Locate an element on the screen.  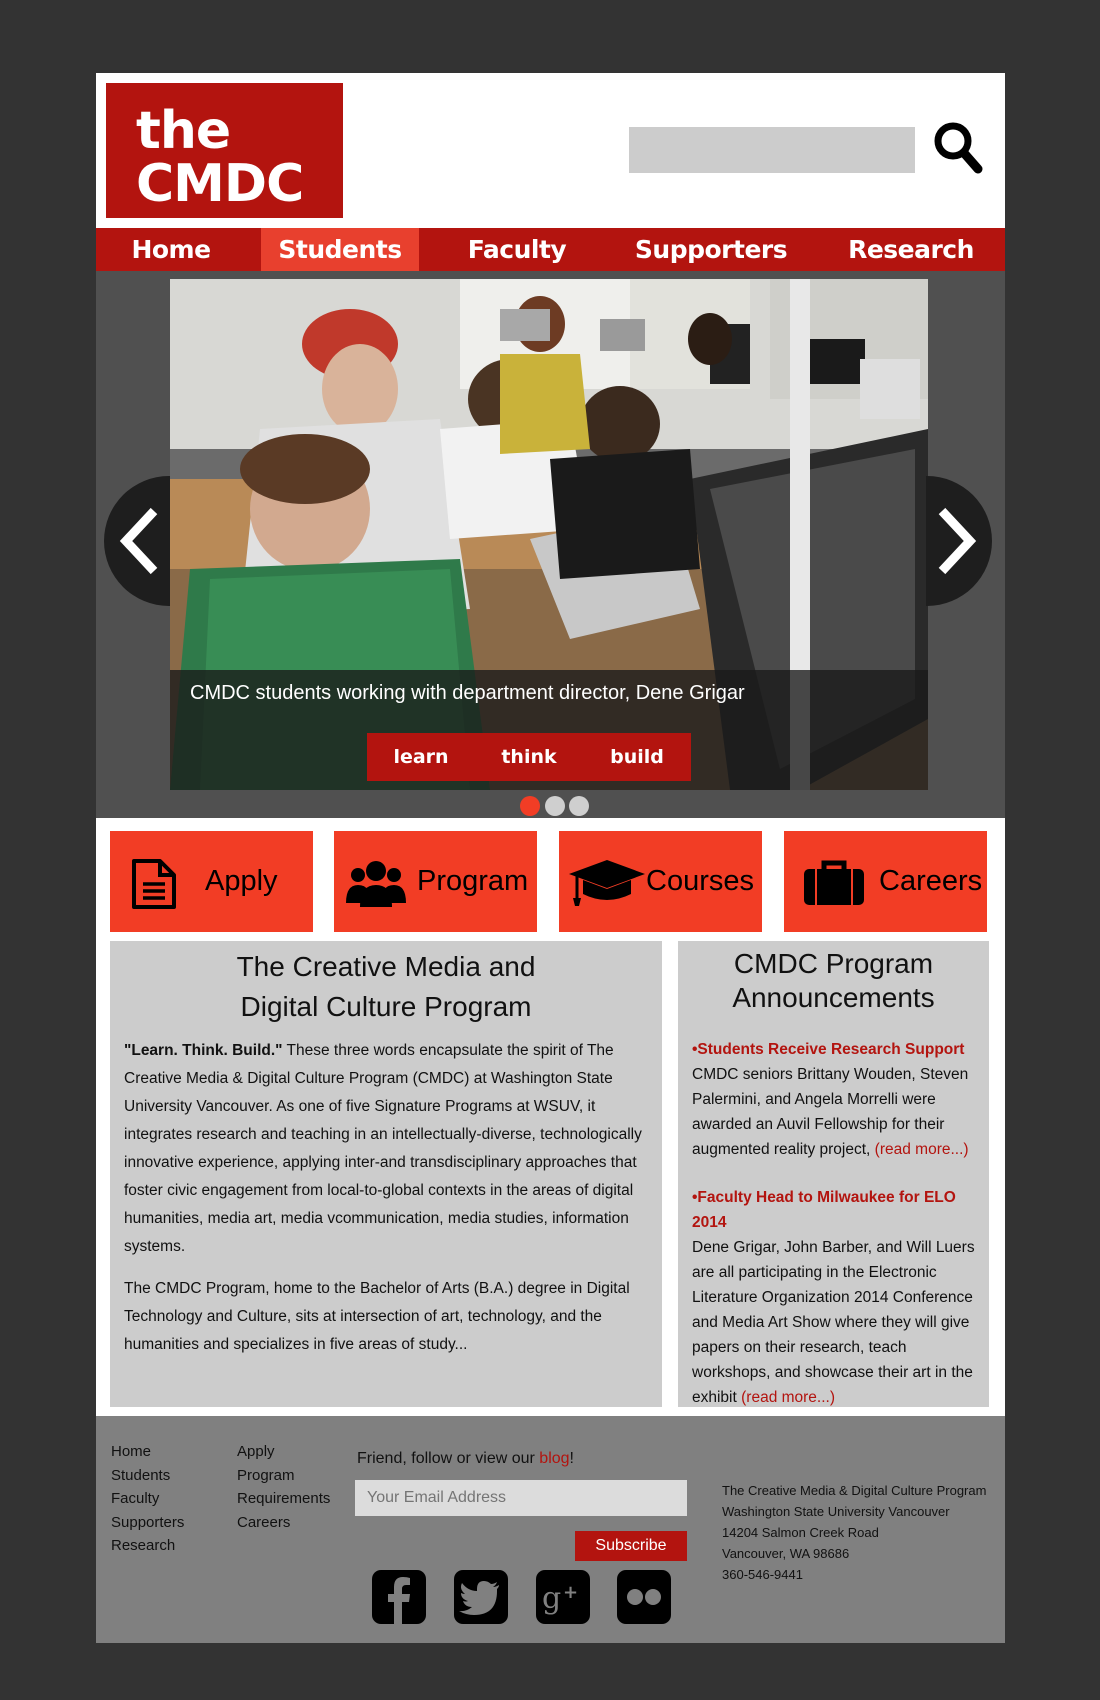
chevron-left-icon is located at coordinates (138, 541).